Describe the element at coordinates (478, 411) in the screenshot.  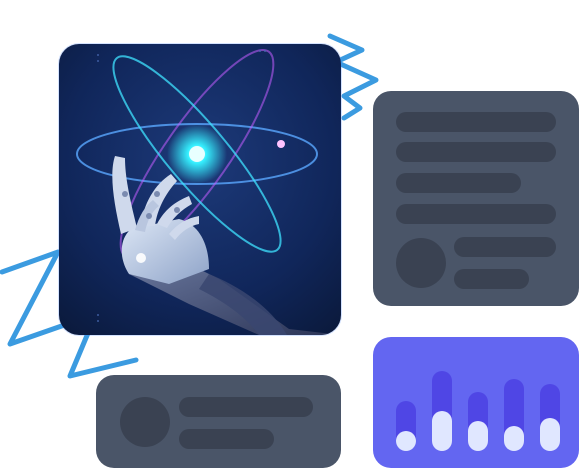
I see `bar-chart` at that location.